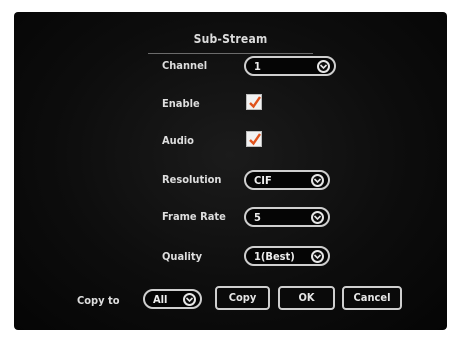 This screenshot has height=338, width=461. I want to click on frame-rate-label: Frame Rate, so click(194, 216).